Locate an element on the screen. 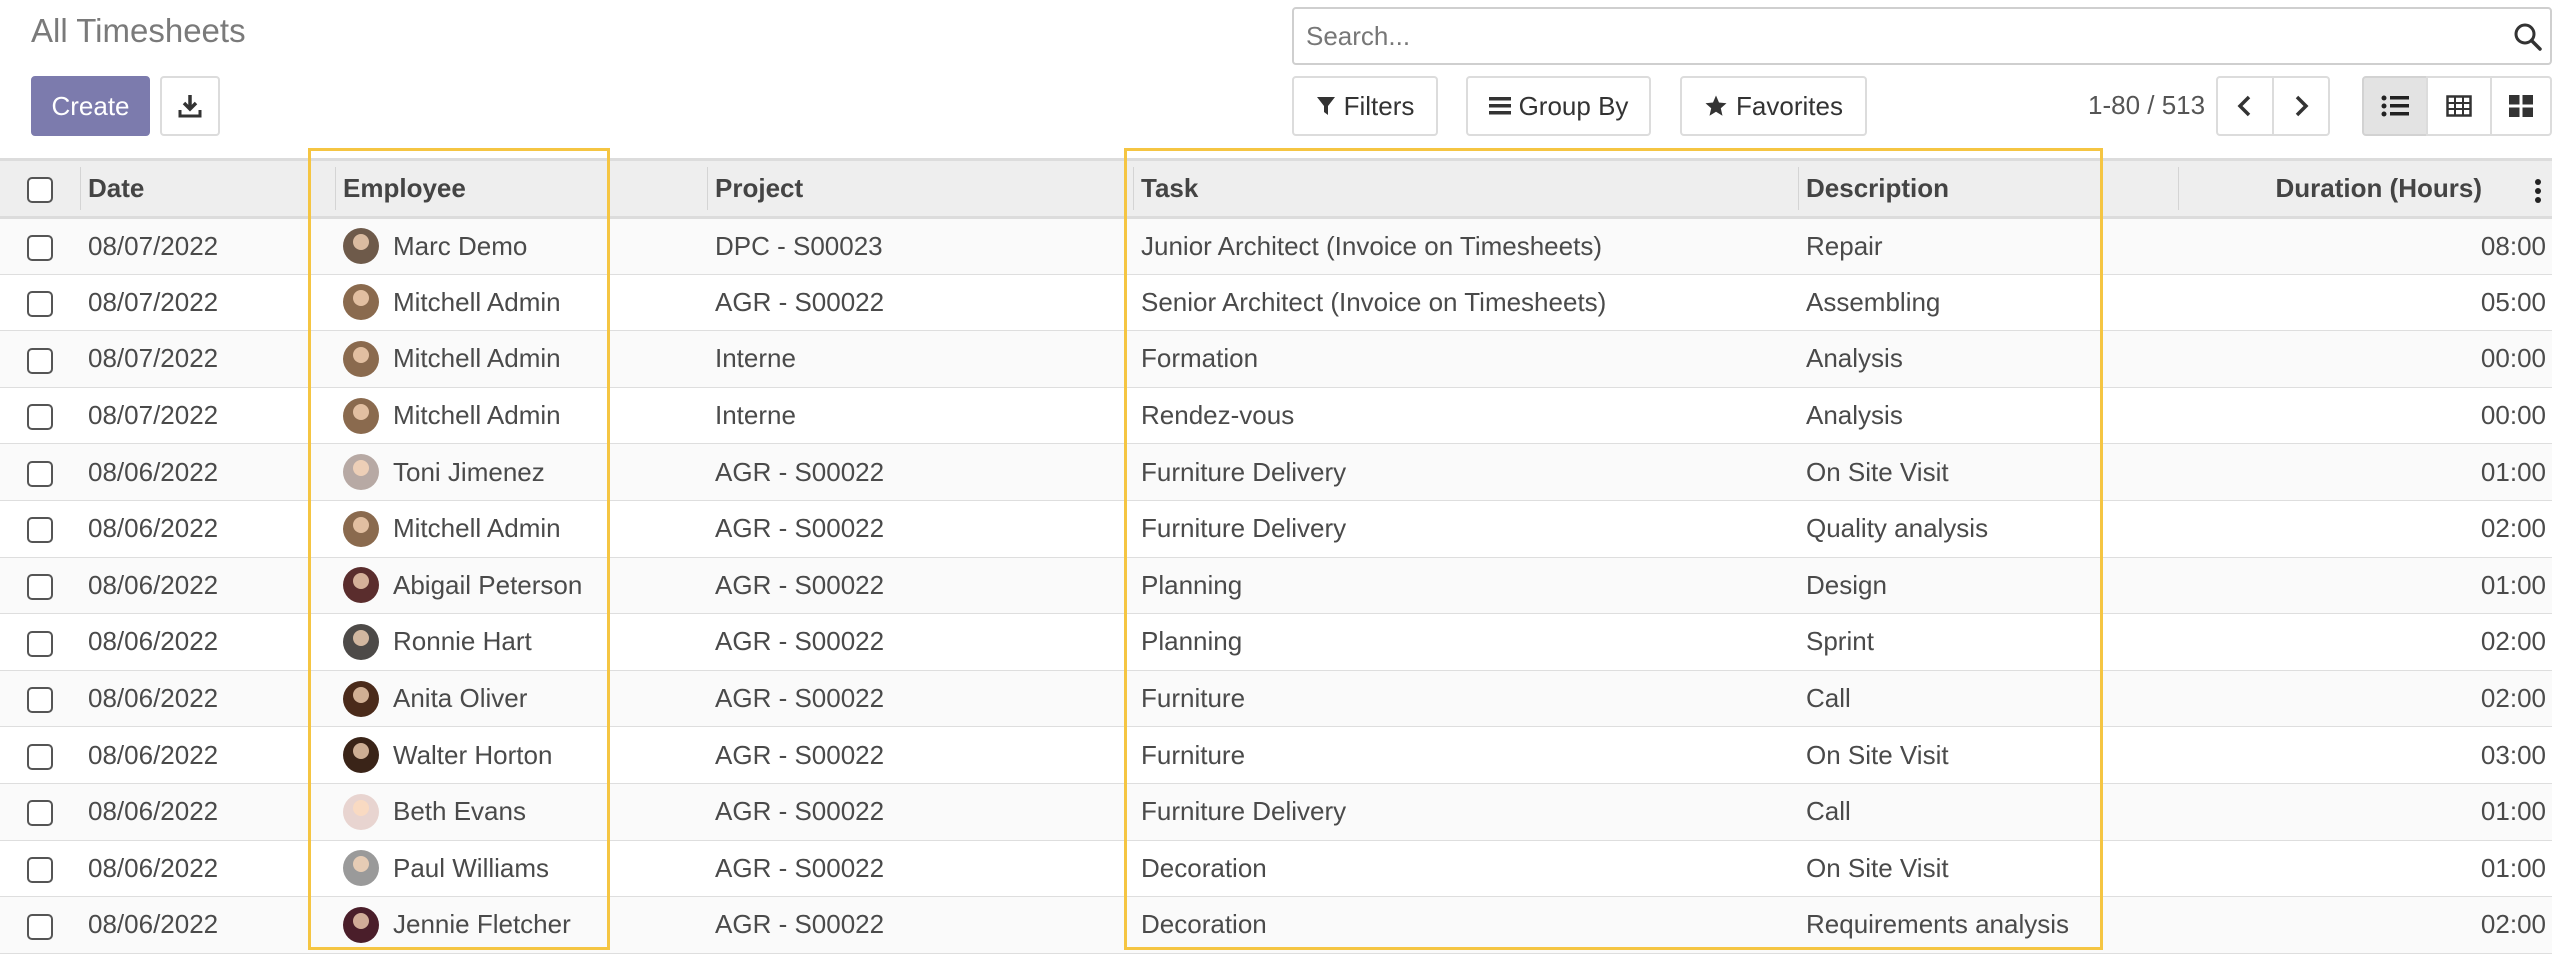 The width and height of the screenshot is (2552, 956). select-all-checkbox is located at coordinates (40, 190).